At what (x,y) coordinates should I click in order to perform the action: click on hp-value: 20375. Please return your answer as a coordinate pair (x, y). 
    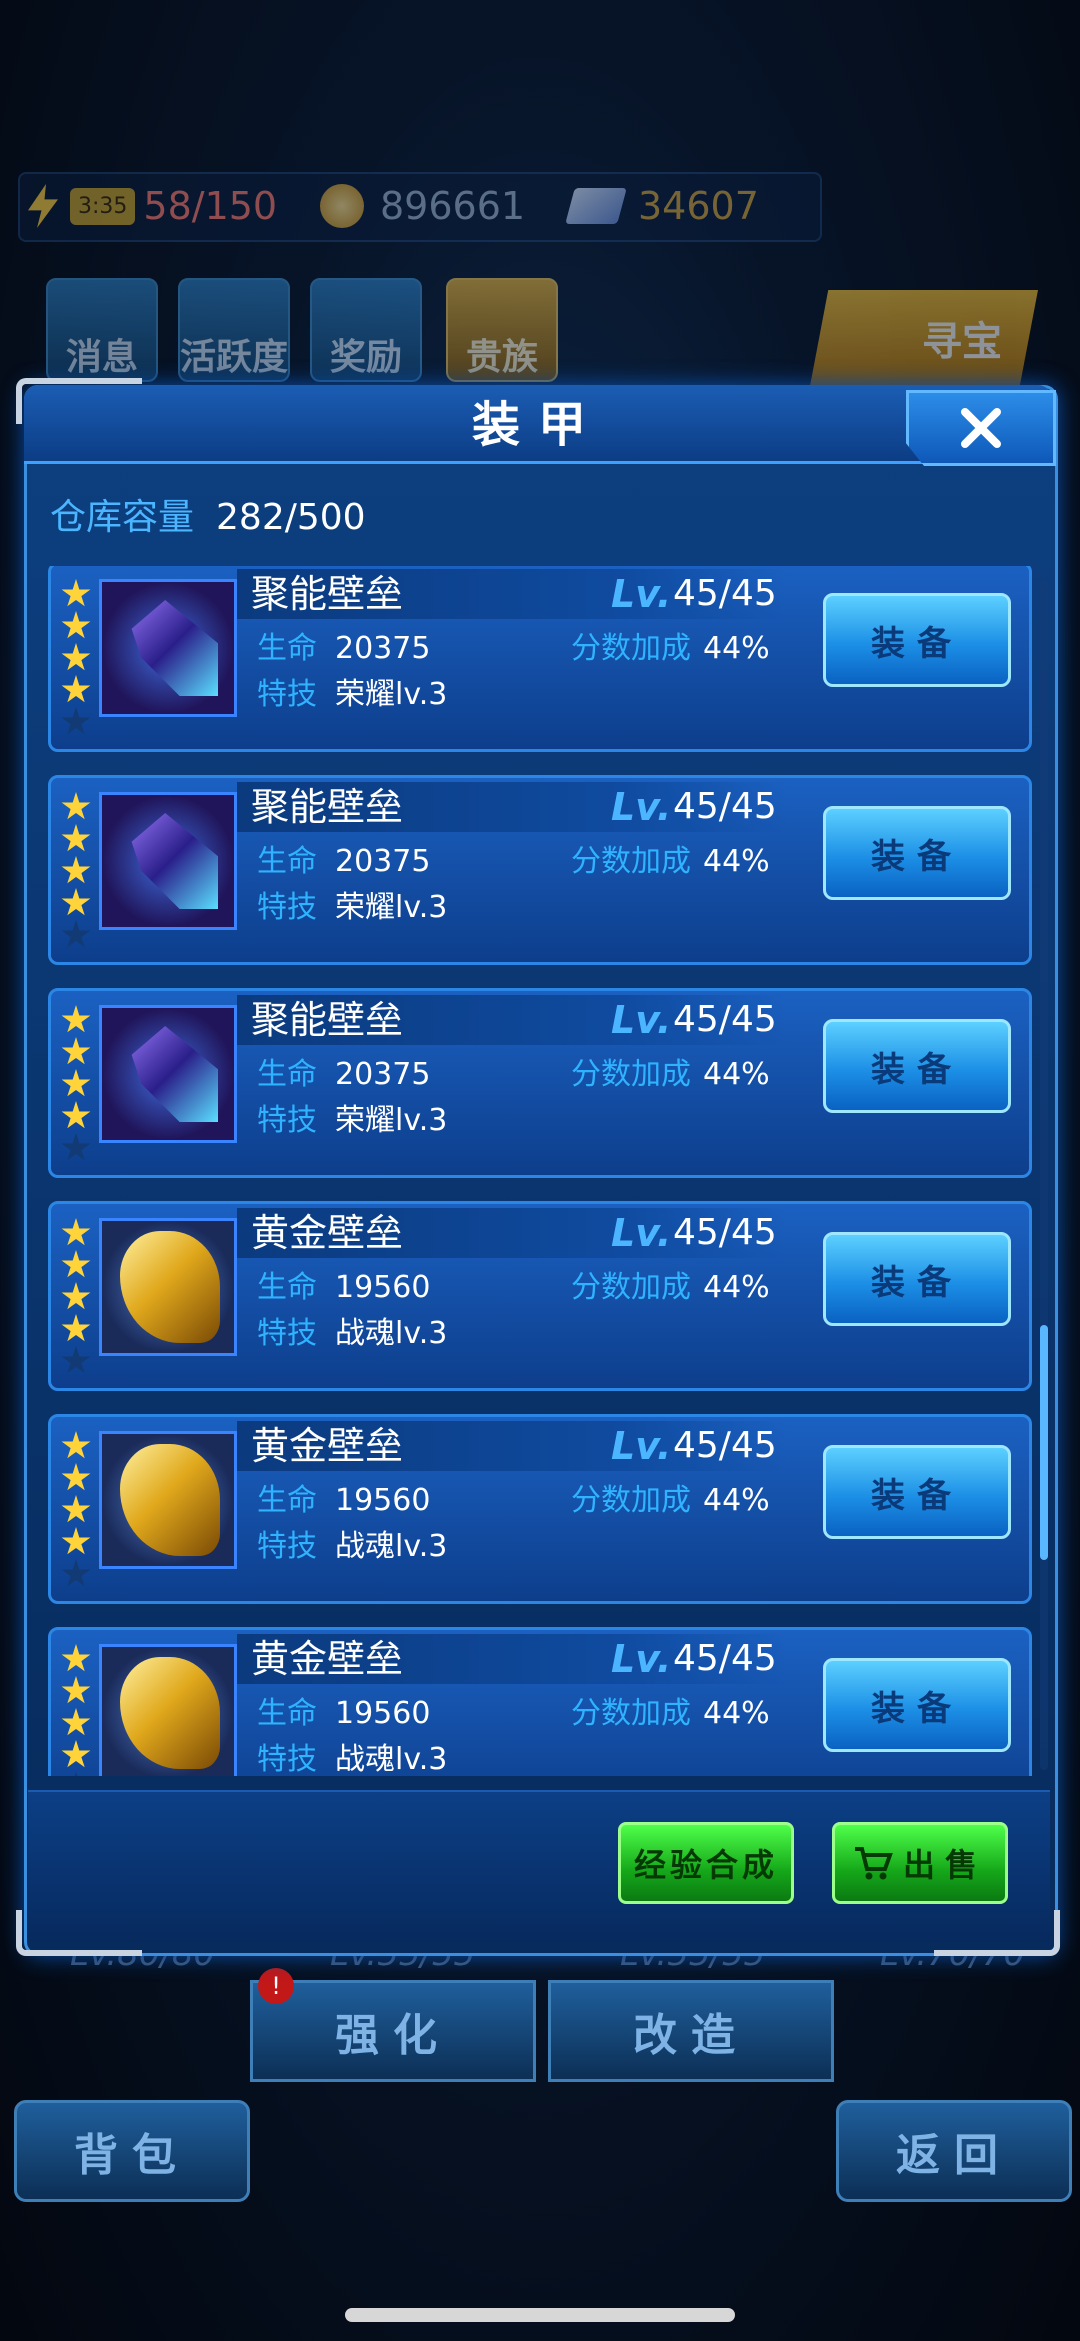
    Looking at the image, I should click on (383, 861).